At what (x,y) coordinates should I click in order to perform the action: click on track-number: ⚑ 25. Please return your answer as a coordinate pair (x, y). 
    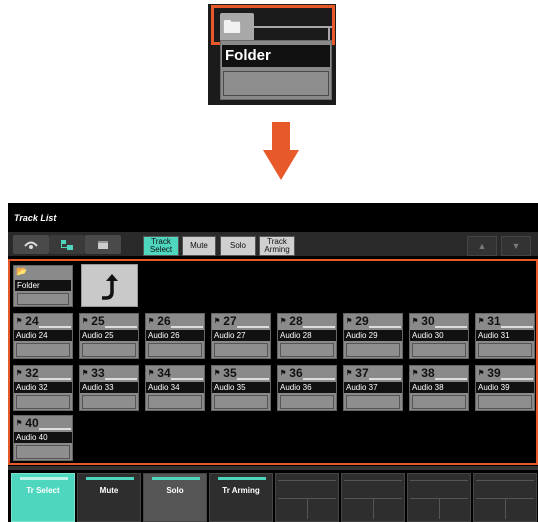
    Looking at the image, I should click on (93, 321).